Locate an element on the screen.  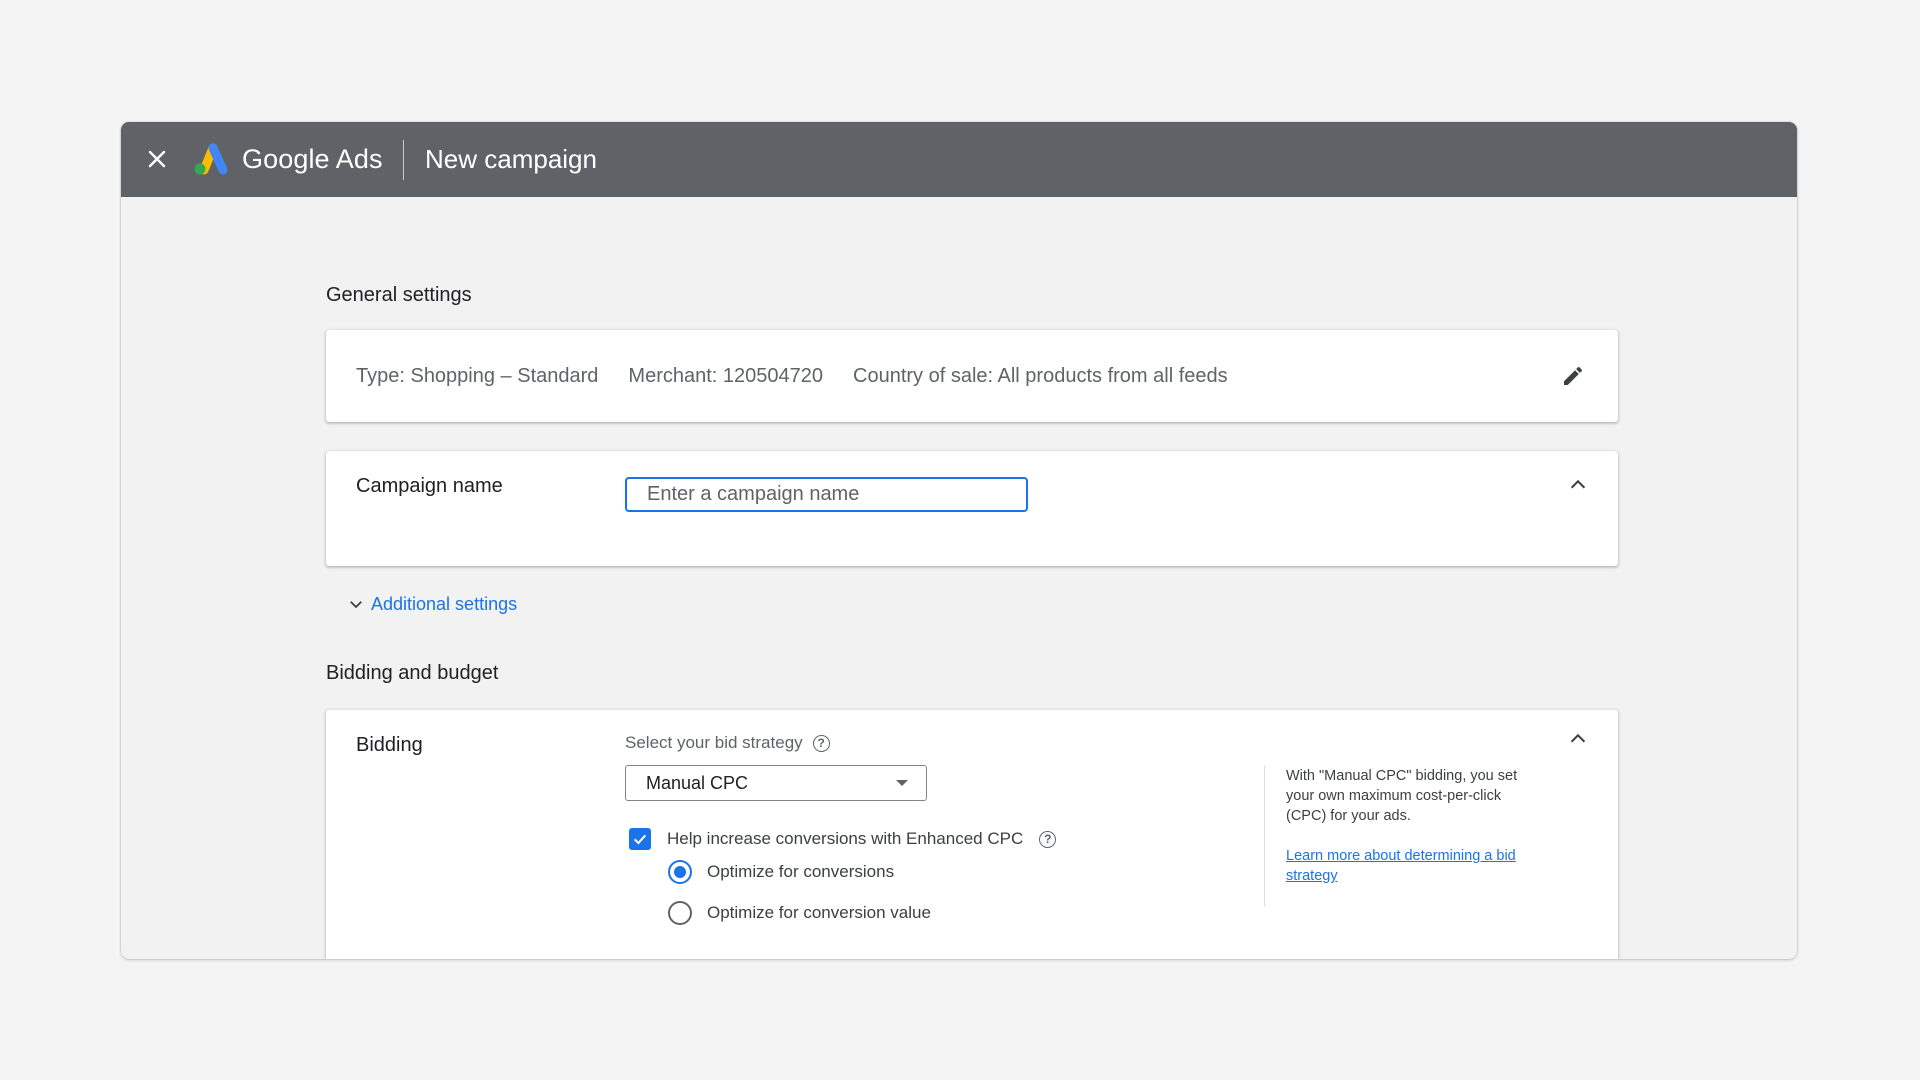
campaign-name-input is located at coordinates (826, 494).